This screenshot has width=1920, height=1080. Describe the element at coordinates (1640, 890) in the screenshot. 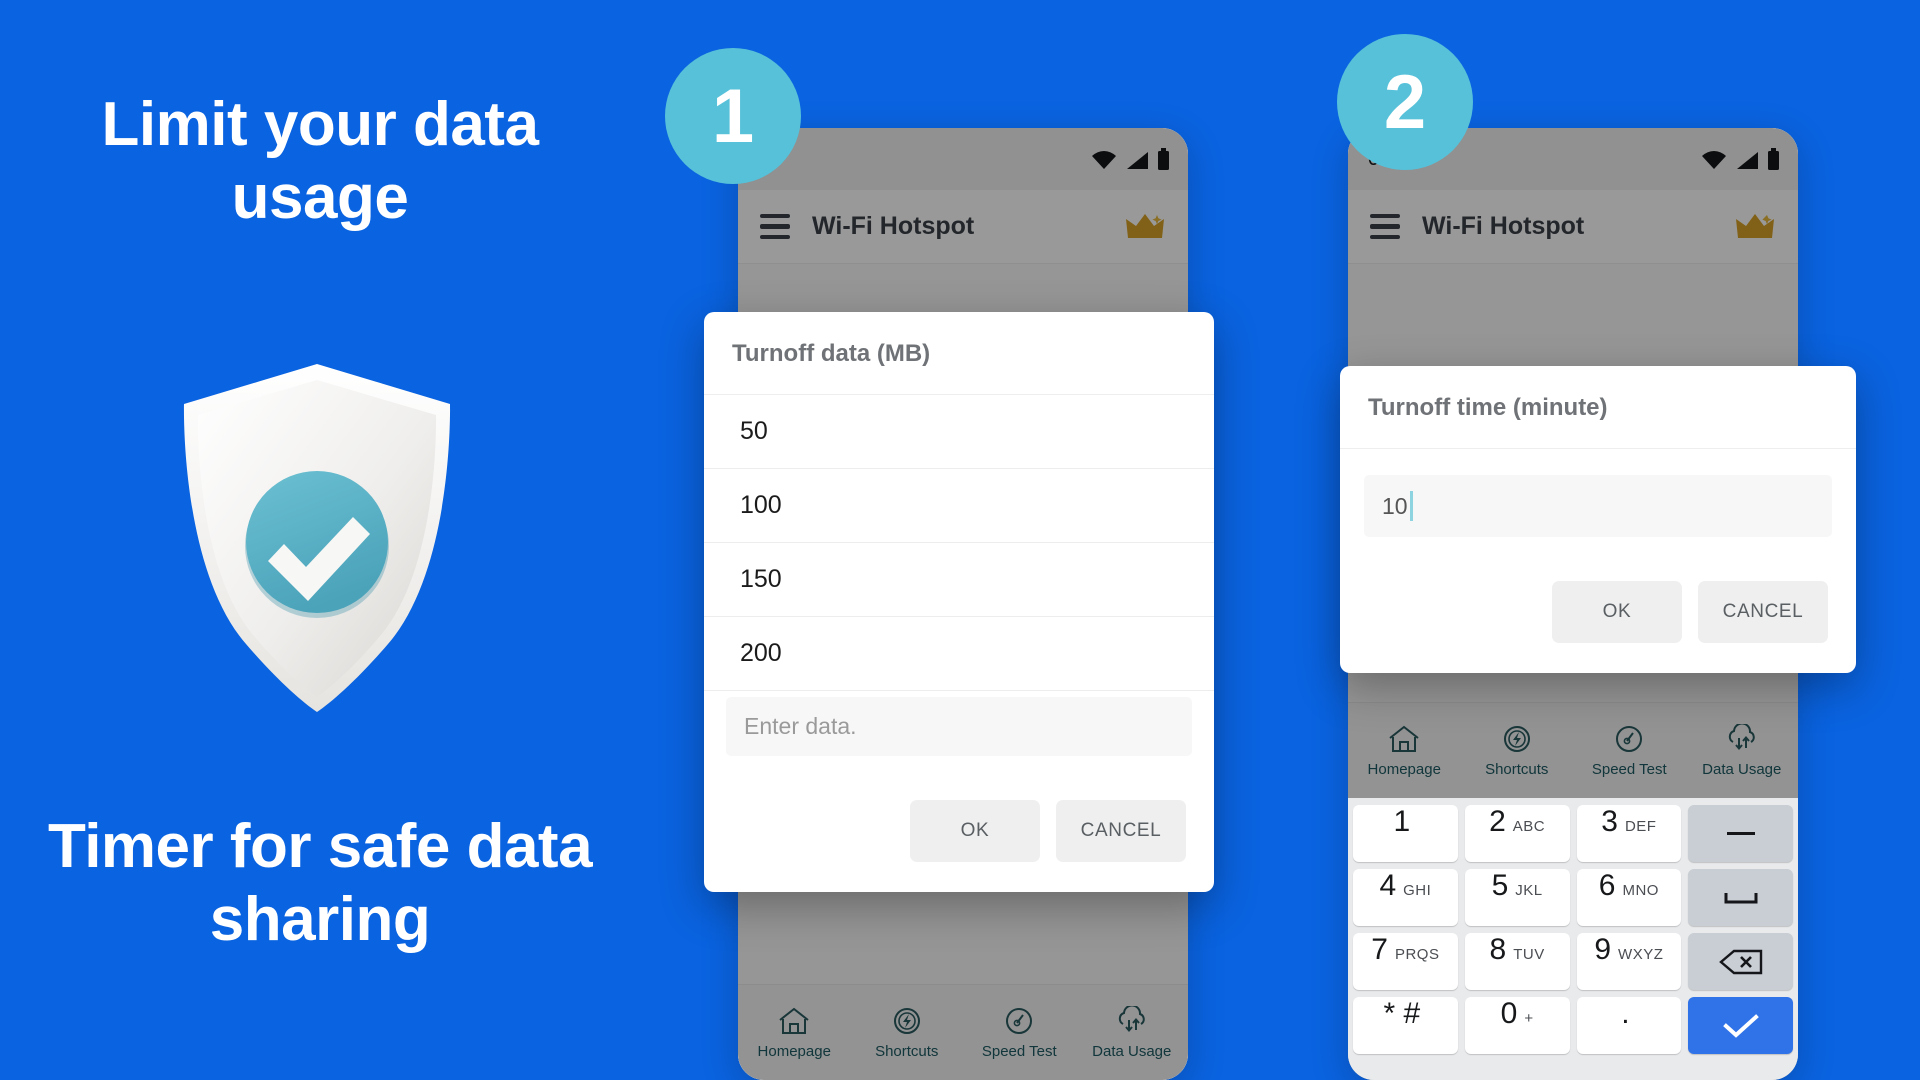

I see `key-sublabel: MNO` at that location.